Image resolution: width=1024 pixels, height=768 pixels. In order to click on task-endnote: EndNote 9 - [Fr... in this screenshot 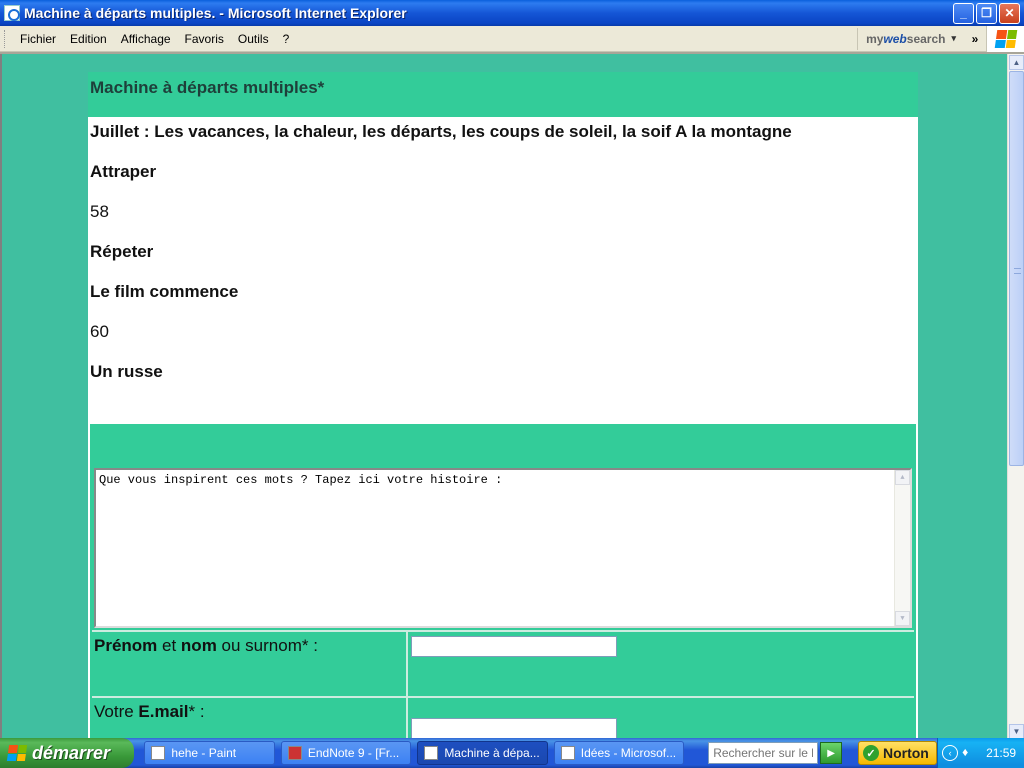, I will do `click(346, 753)`.